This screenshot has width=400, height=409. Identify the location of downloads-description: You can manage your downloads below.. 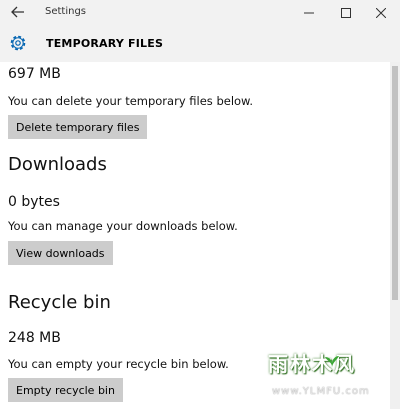
(123, 226).